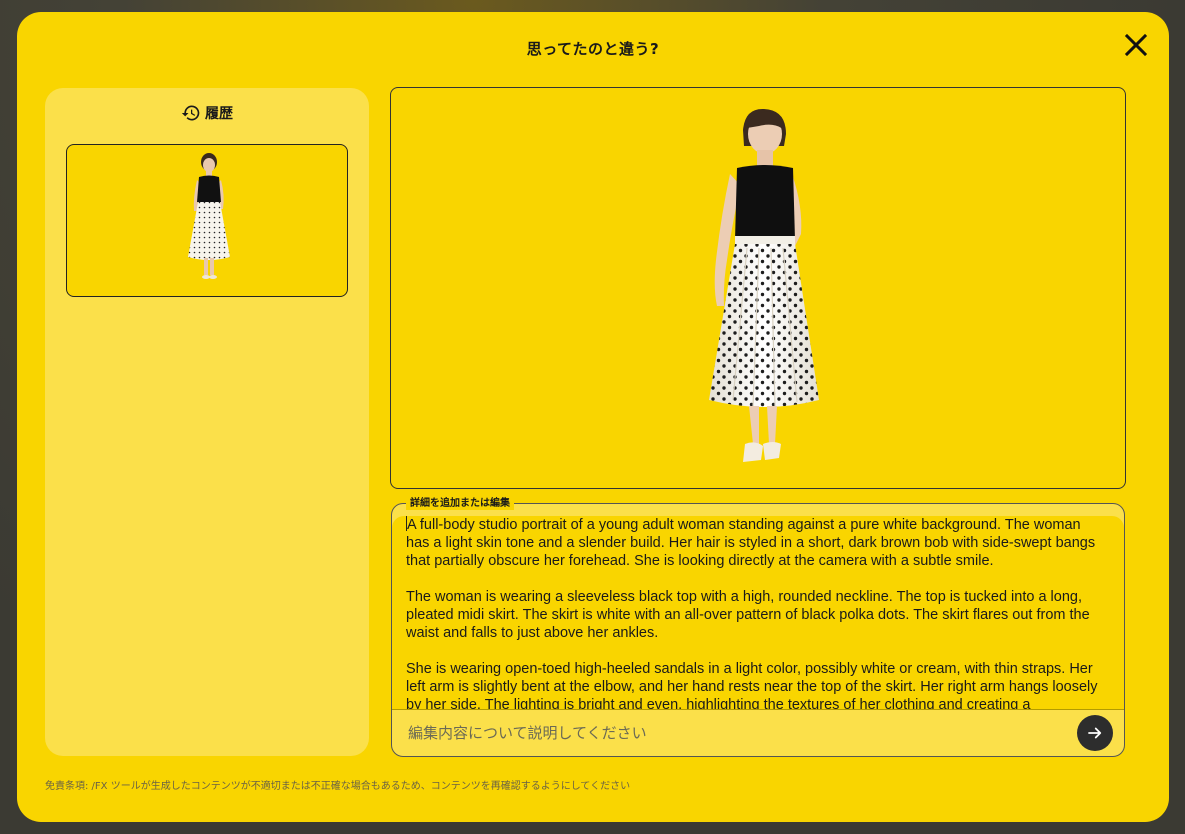 This screenshot has height=834, width=1185. What do you see at coordinates (764, 285) in the screenshot?
I see `preview-image` at bounding box center [764, 285].